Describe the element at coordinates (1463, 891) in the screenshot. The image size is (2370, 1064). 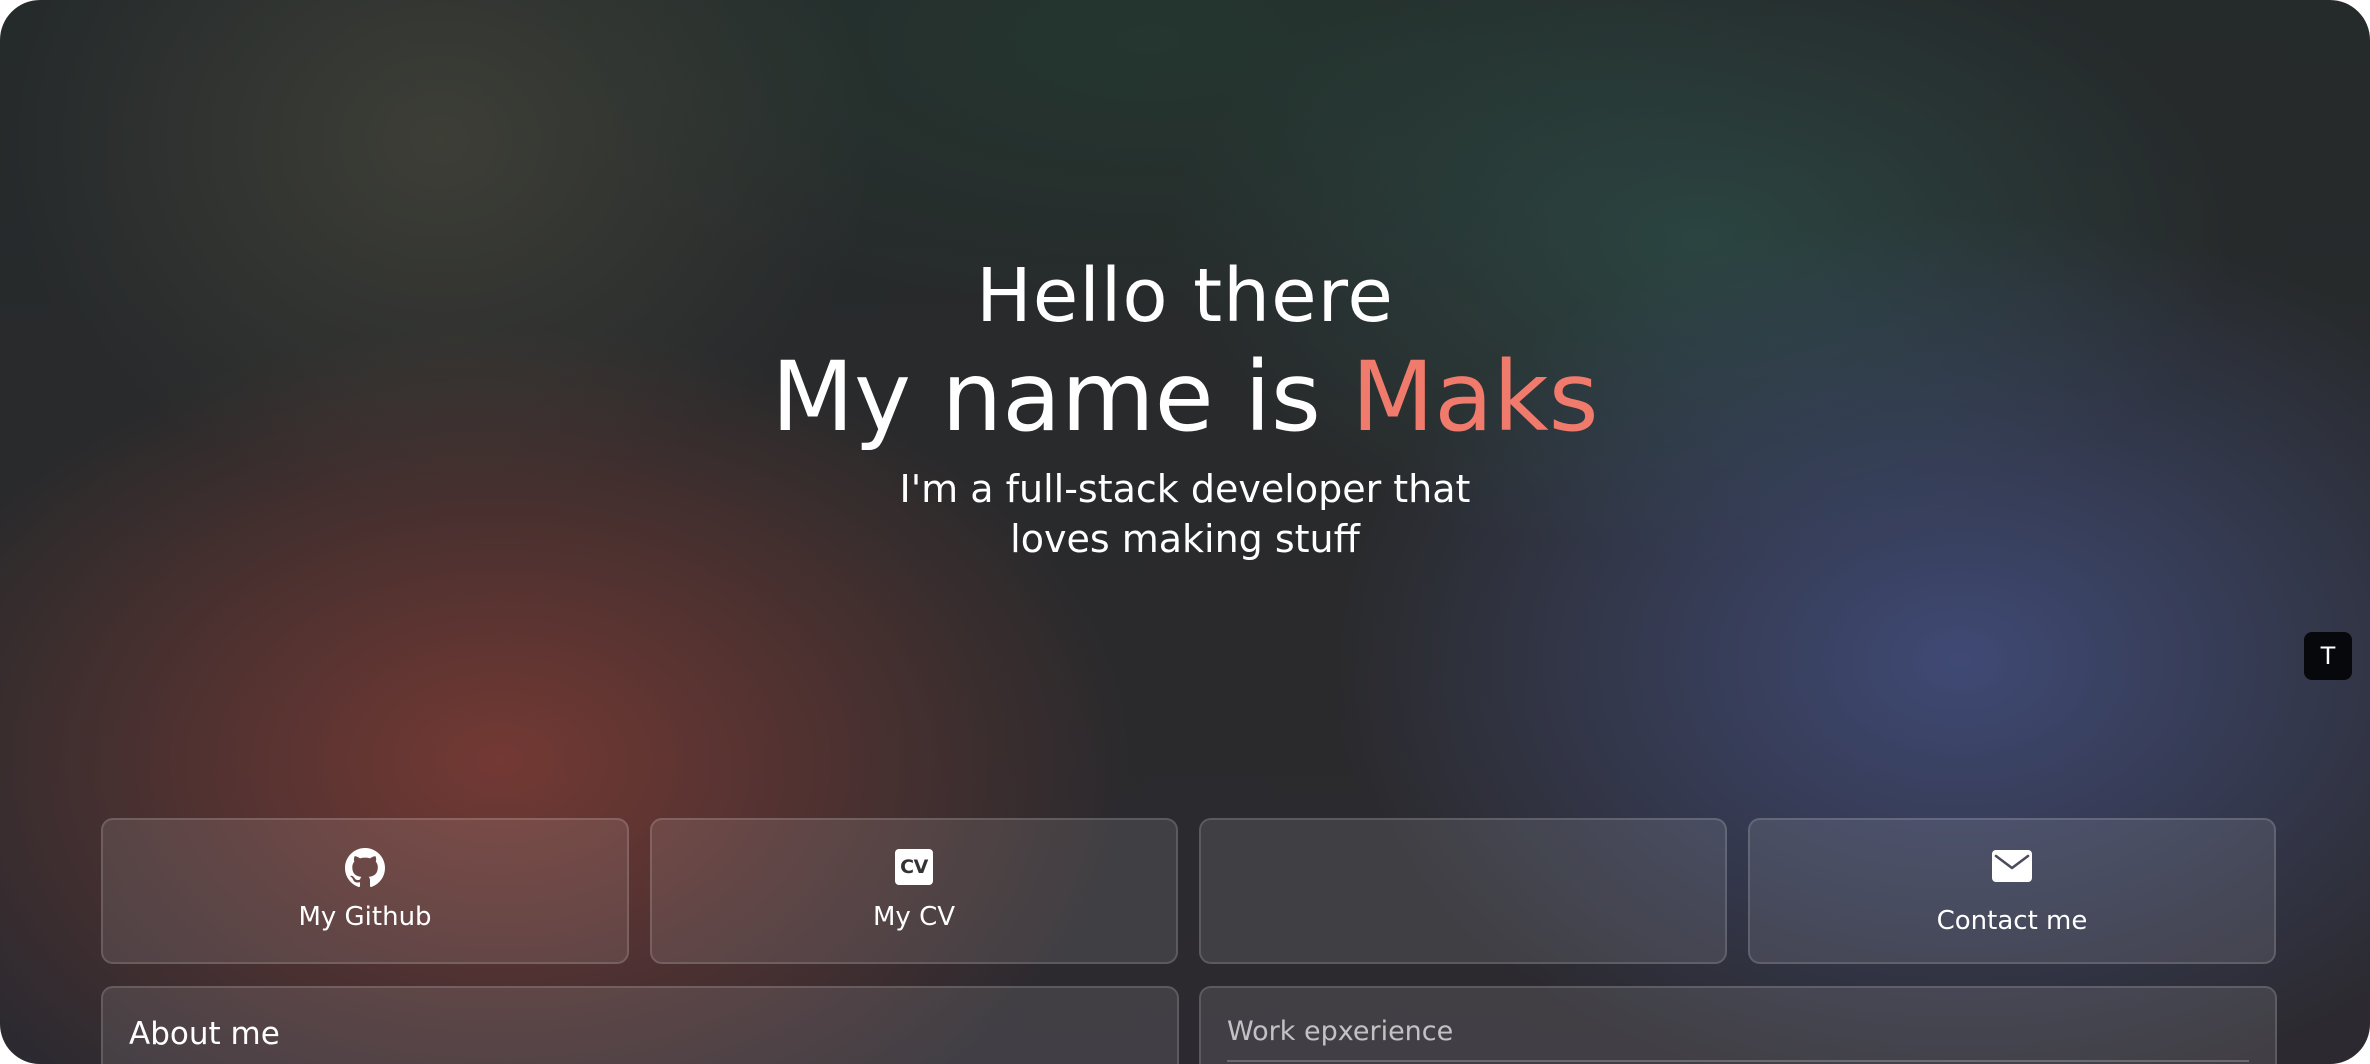
I see `empty-link-card` at that location.